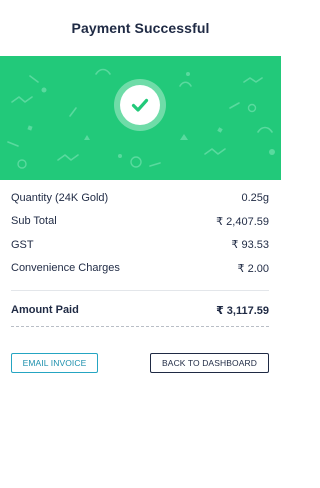 The height and width of the screenshot is (488, 320). Describe the element at coordinates (45, 310) in the screenshot. I see `amount-paid-label: Amount Paid` at that location.